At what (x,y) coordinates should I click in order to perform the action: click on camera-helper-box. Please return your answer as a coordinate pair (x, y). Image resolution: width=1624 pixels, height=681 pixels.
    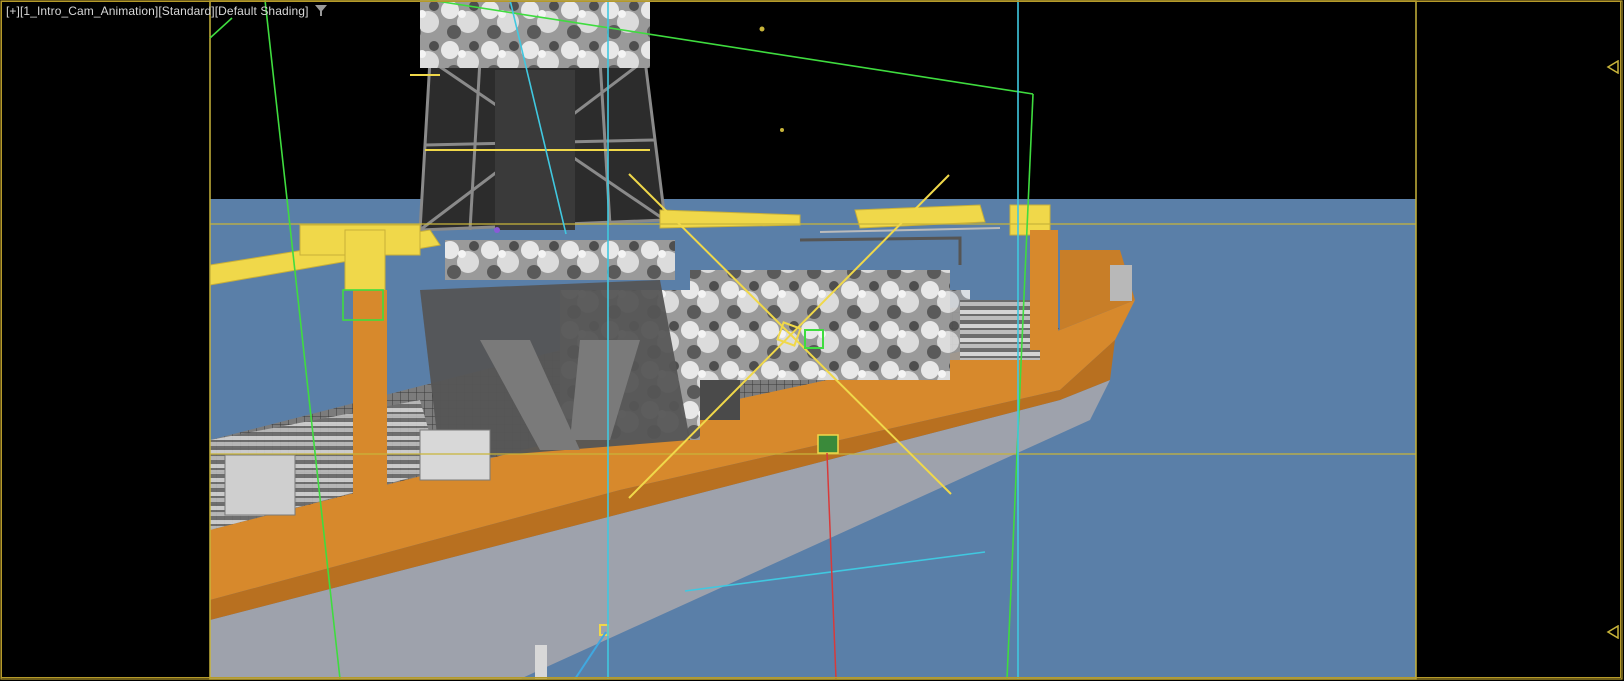
    Looking at the image, I should click on (828, 444).